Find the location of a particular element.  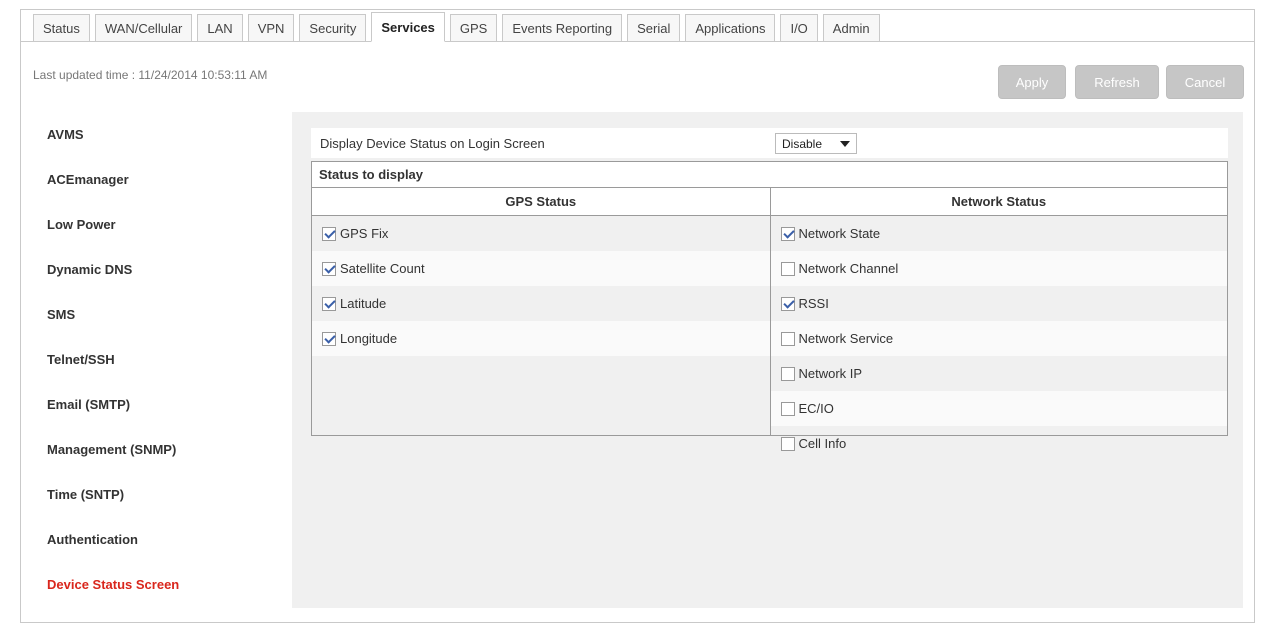

refresh-button: Refresh is located at coordinates (1117, 82).